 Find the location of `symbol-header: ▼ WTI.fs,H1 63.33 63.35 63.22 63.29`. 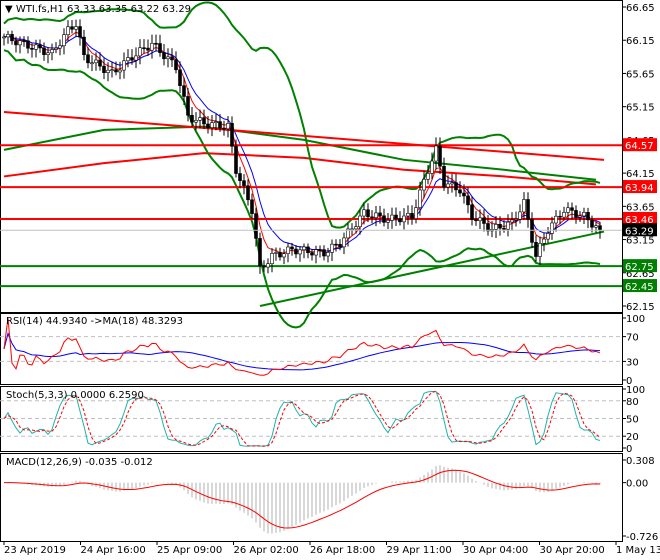

symbol-header: ▼ WTI.fs,H1 63.33 63.35 63.22 63.29 is located at coordinates (98, 9).